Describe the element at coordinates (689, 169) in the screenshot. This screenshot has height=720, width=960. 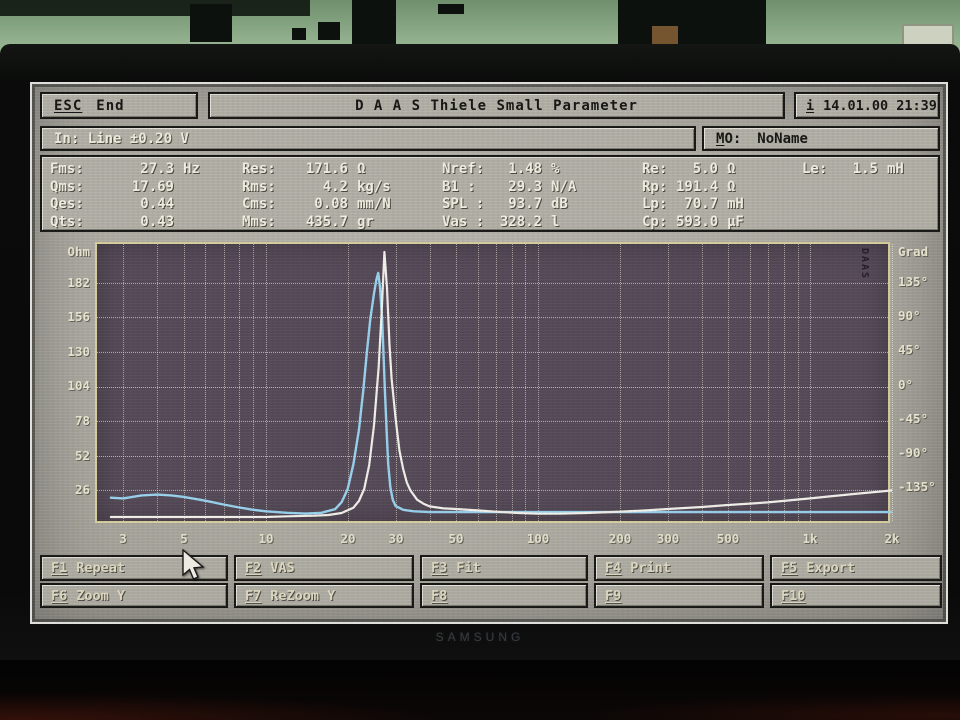
I see `param-re: Re: 5.0 Ω` at that location.